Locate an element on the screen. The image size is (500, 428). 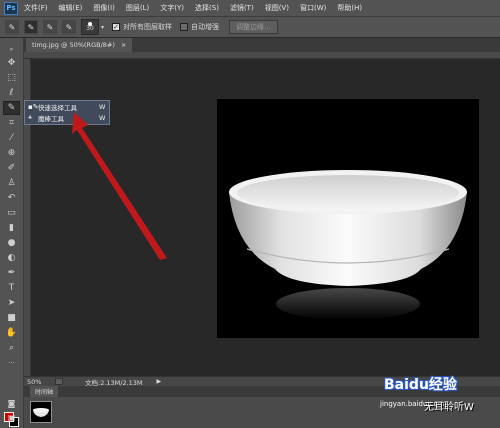
frame-thumbnail is located at coordinates (41, 412).